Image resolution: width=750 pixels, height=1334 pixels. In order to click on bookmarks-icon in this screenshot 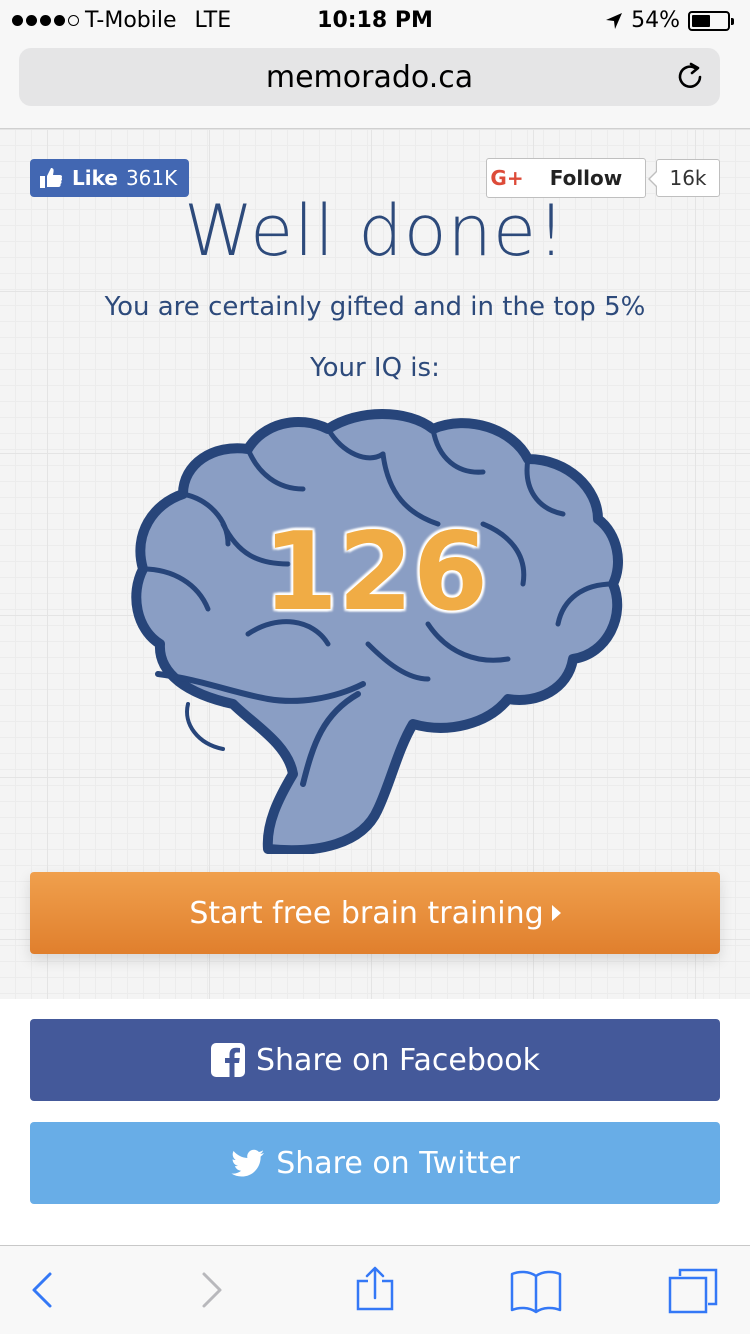, I will do `click(536, 1290)`.